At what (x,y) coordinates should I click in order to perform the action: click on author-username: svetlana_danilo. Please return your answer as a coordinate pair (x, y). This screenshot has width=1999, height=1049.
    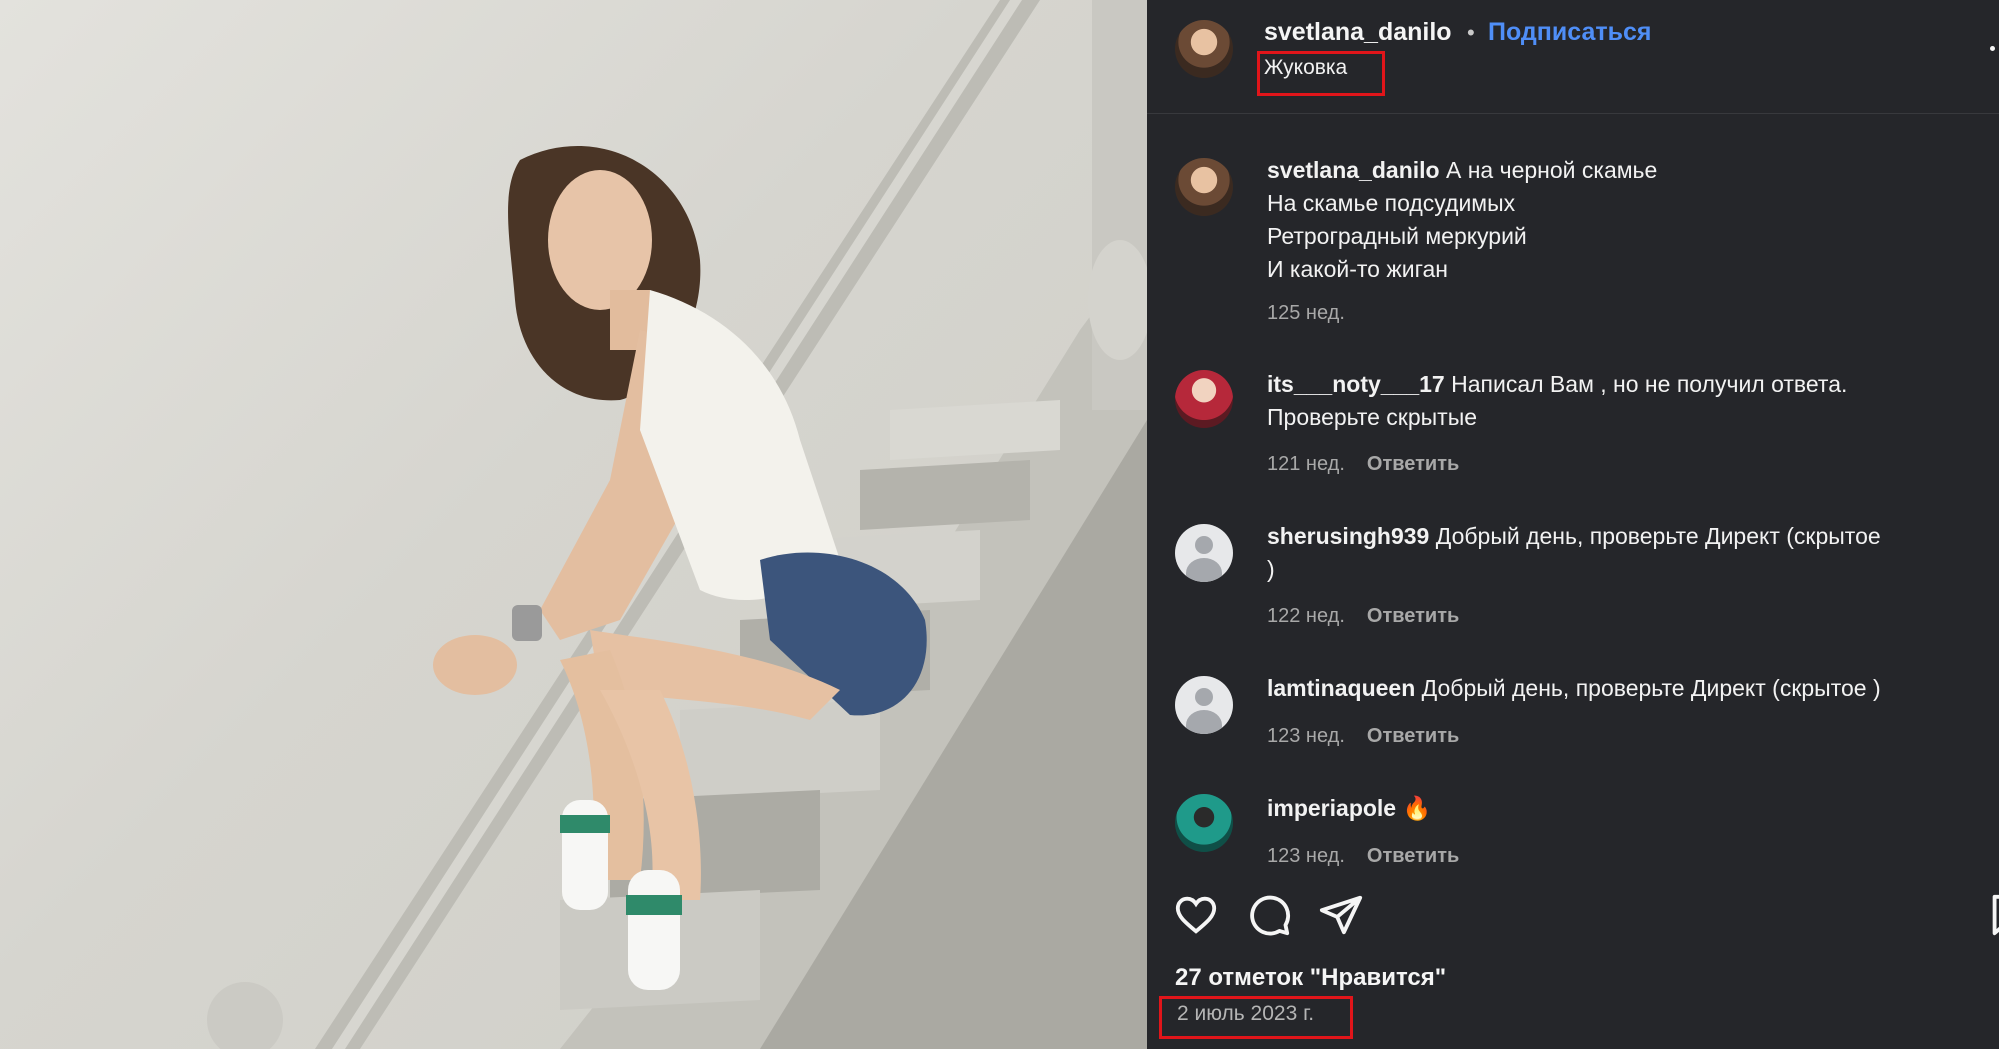
    Looking at the image, I should click on (1358, 32).